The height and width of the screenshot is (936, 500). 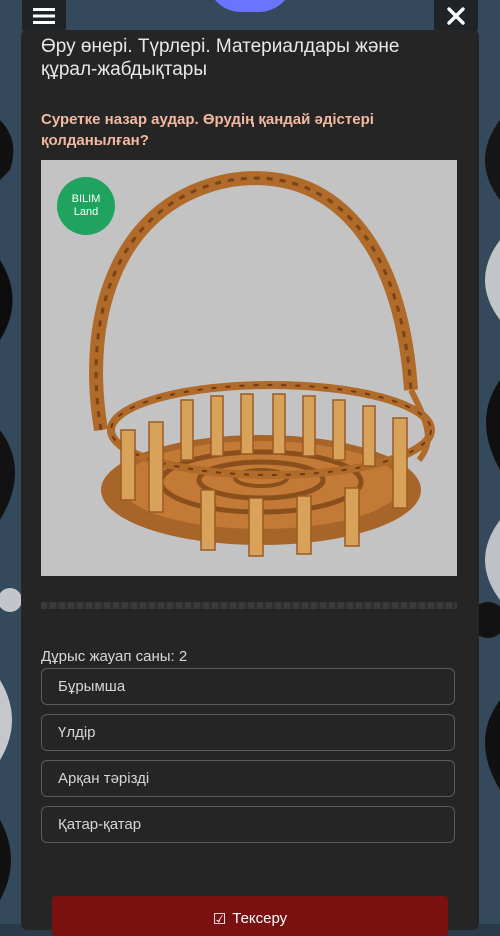 I want to click on answer-option-3: Арқан тәрізді, so click(x=248, y=778).